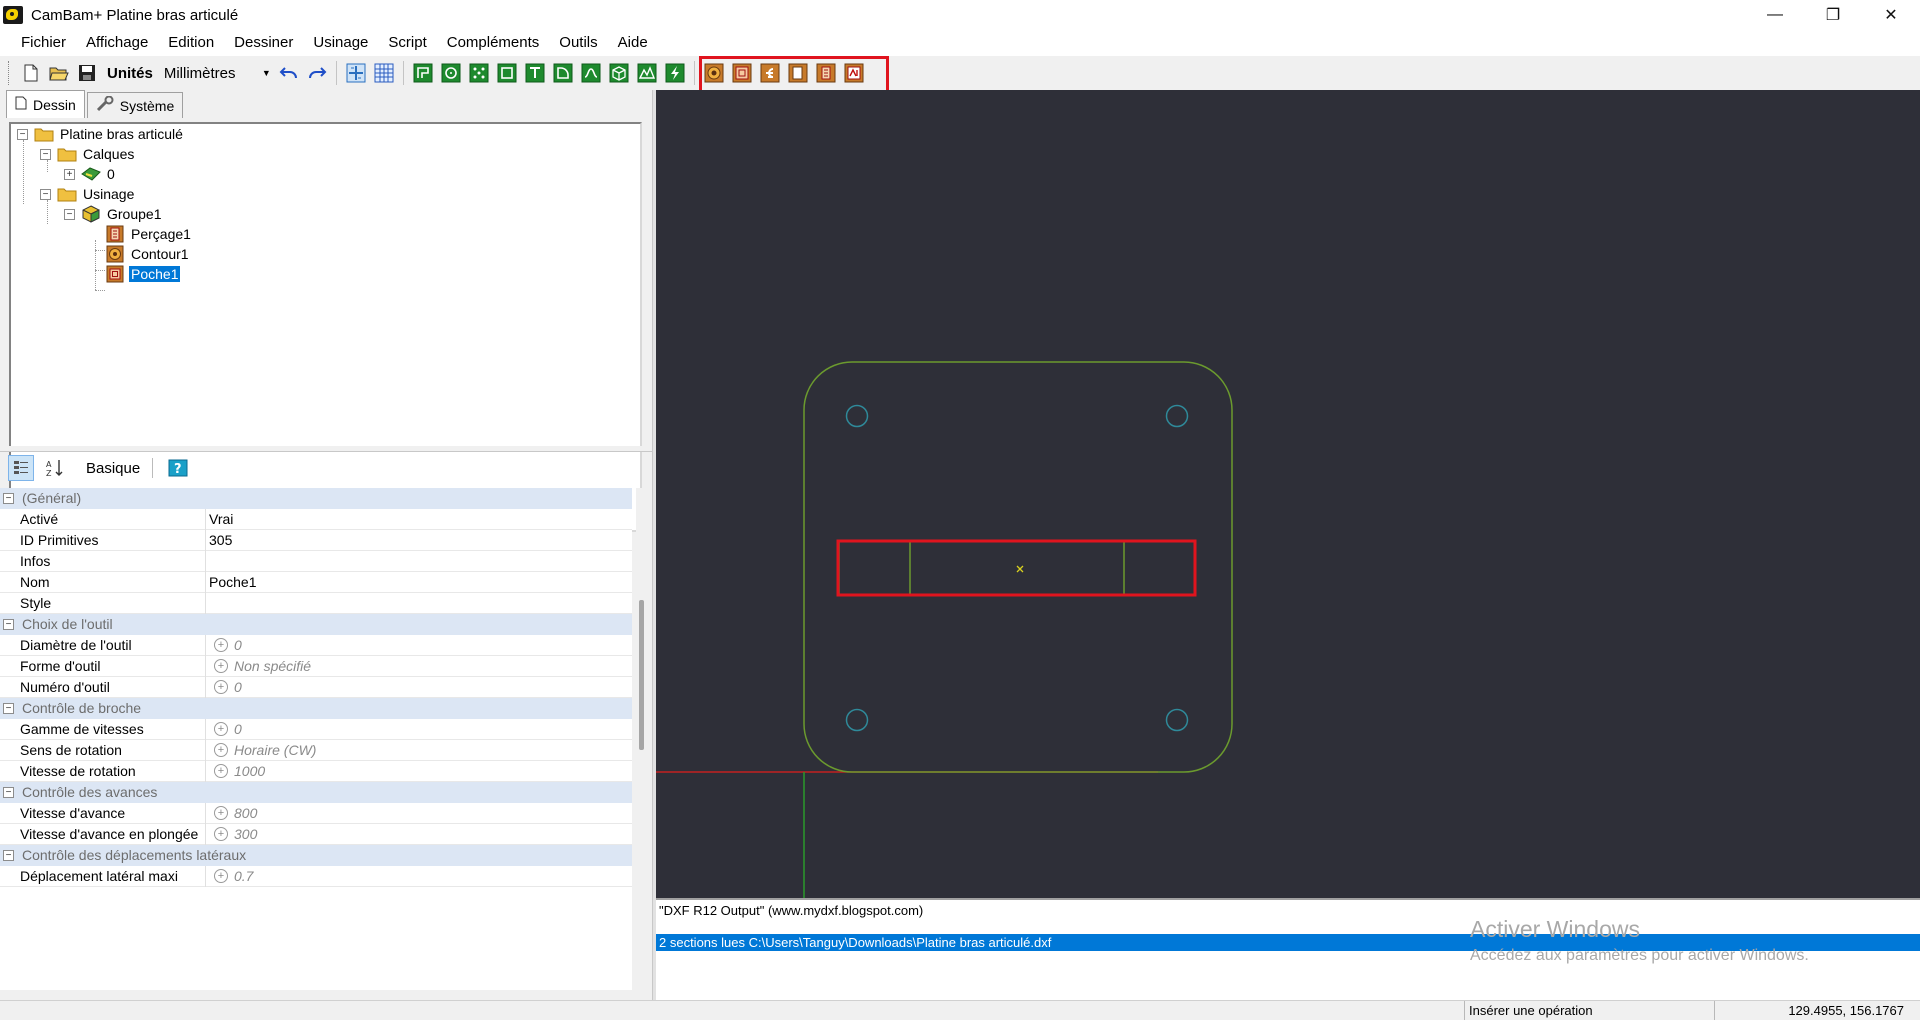 This screenshot has width=1920, height=1020. I want to click on redo-icon, so click(317, 73).